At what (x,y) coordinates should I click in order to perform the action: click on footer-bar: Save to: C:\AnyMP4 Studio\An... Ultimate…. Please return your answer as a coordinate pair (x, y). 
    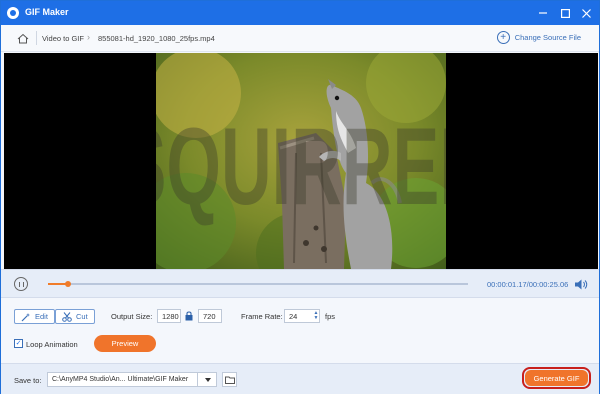
    Looking at the image, I should click on (300, 378).